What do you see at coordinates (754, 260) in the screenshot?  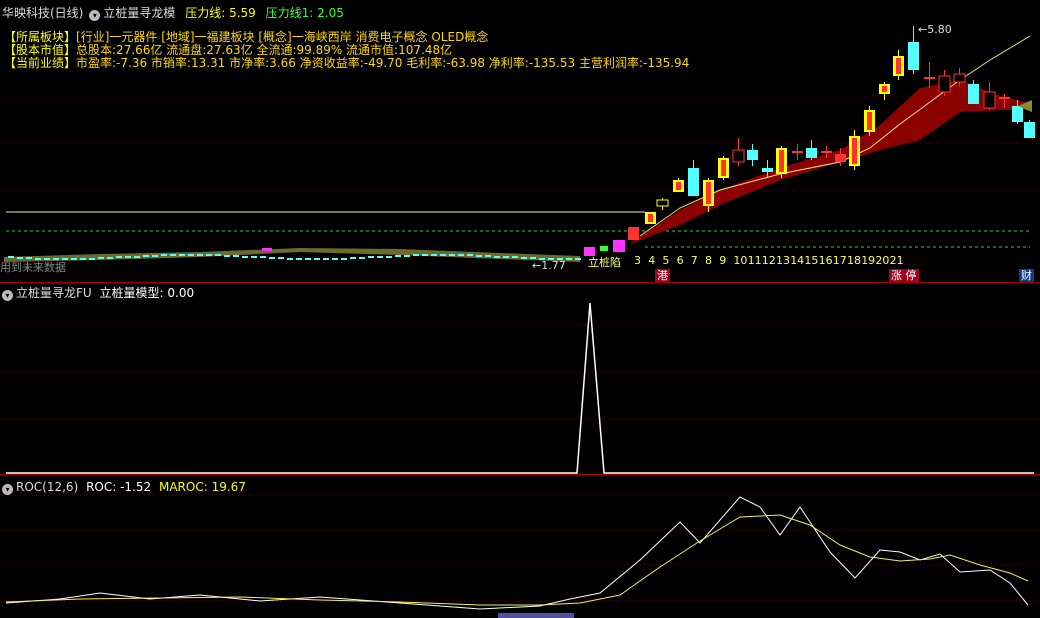 I see `count-label: 11` at bounding box center [754, 260].